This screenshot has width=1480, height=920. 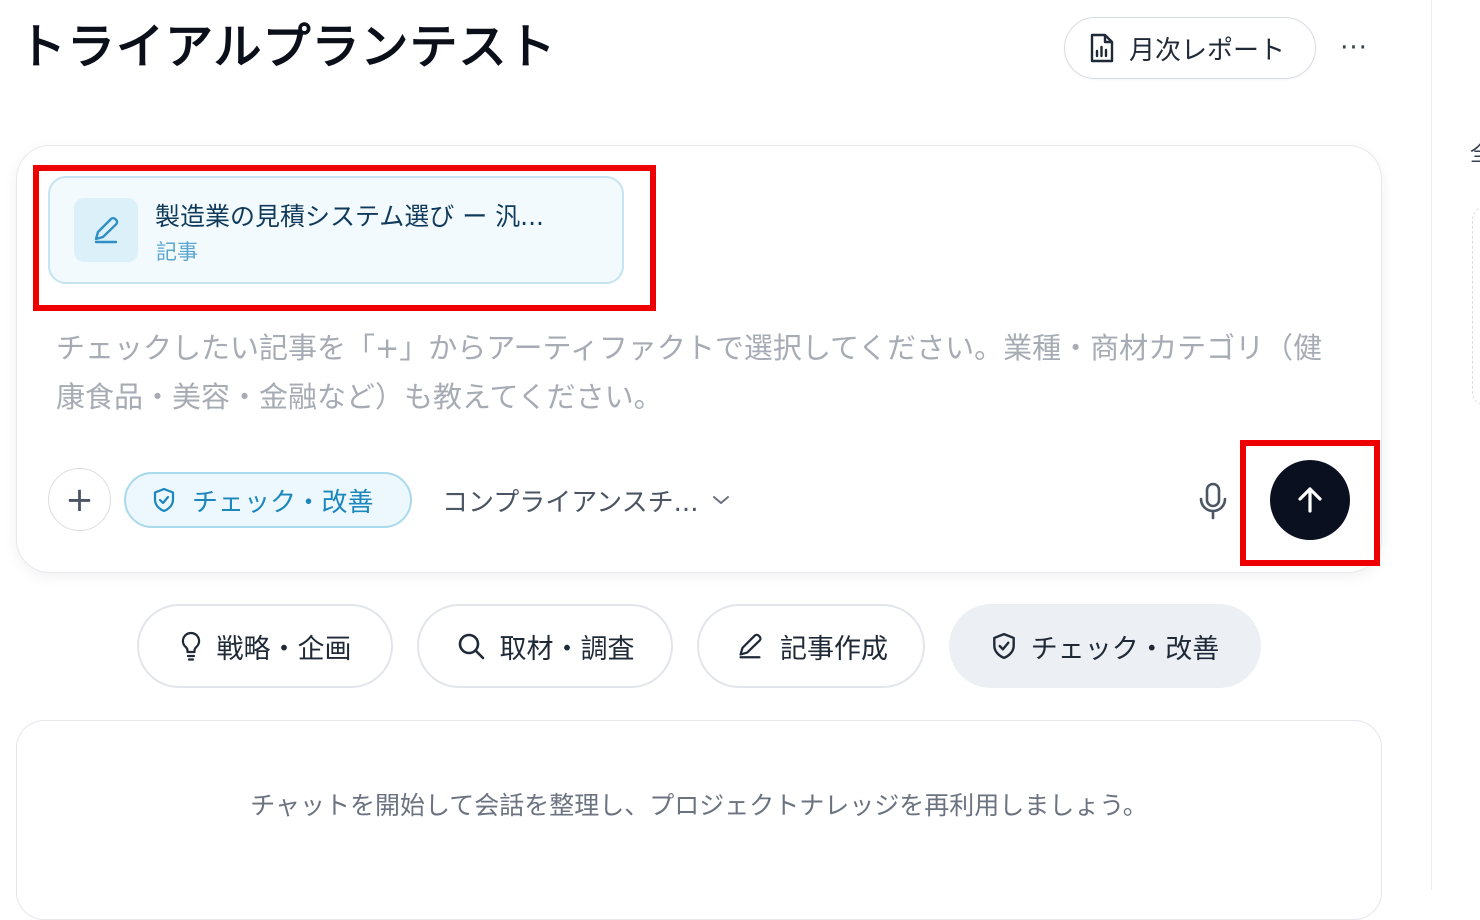 I want to click on mode-pill-label: チェック・改善, so click(x=1125, y=649).